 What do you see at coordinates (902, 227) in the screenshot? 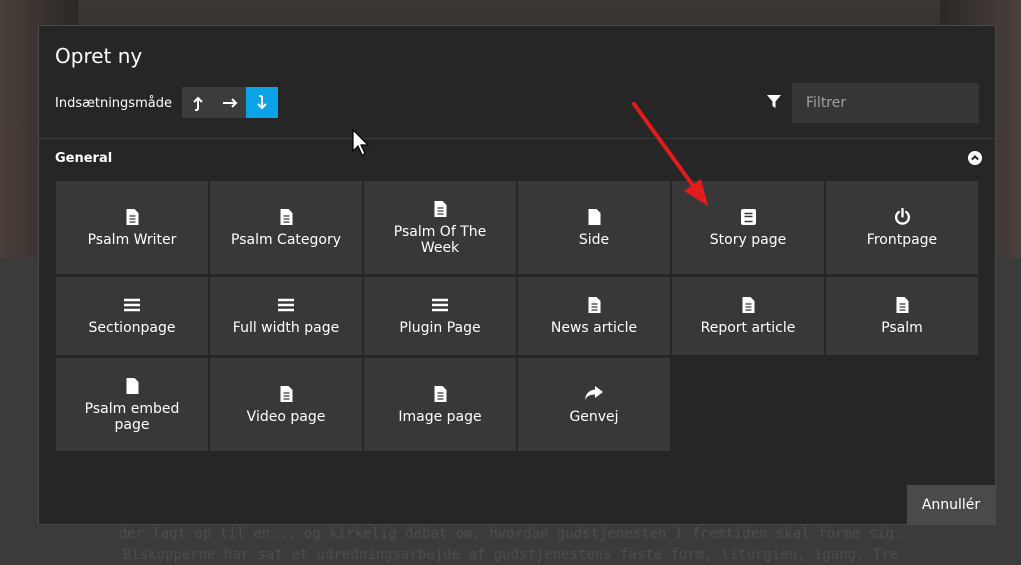
I see `tile-frontpage: Frontpage` at bounding box center [902, 227].